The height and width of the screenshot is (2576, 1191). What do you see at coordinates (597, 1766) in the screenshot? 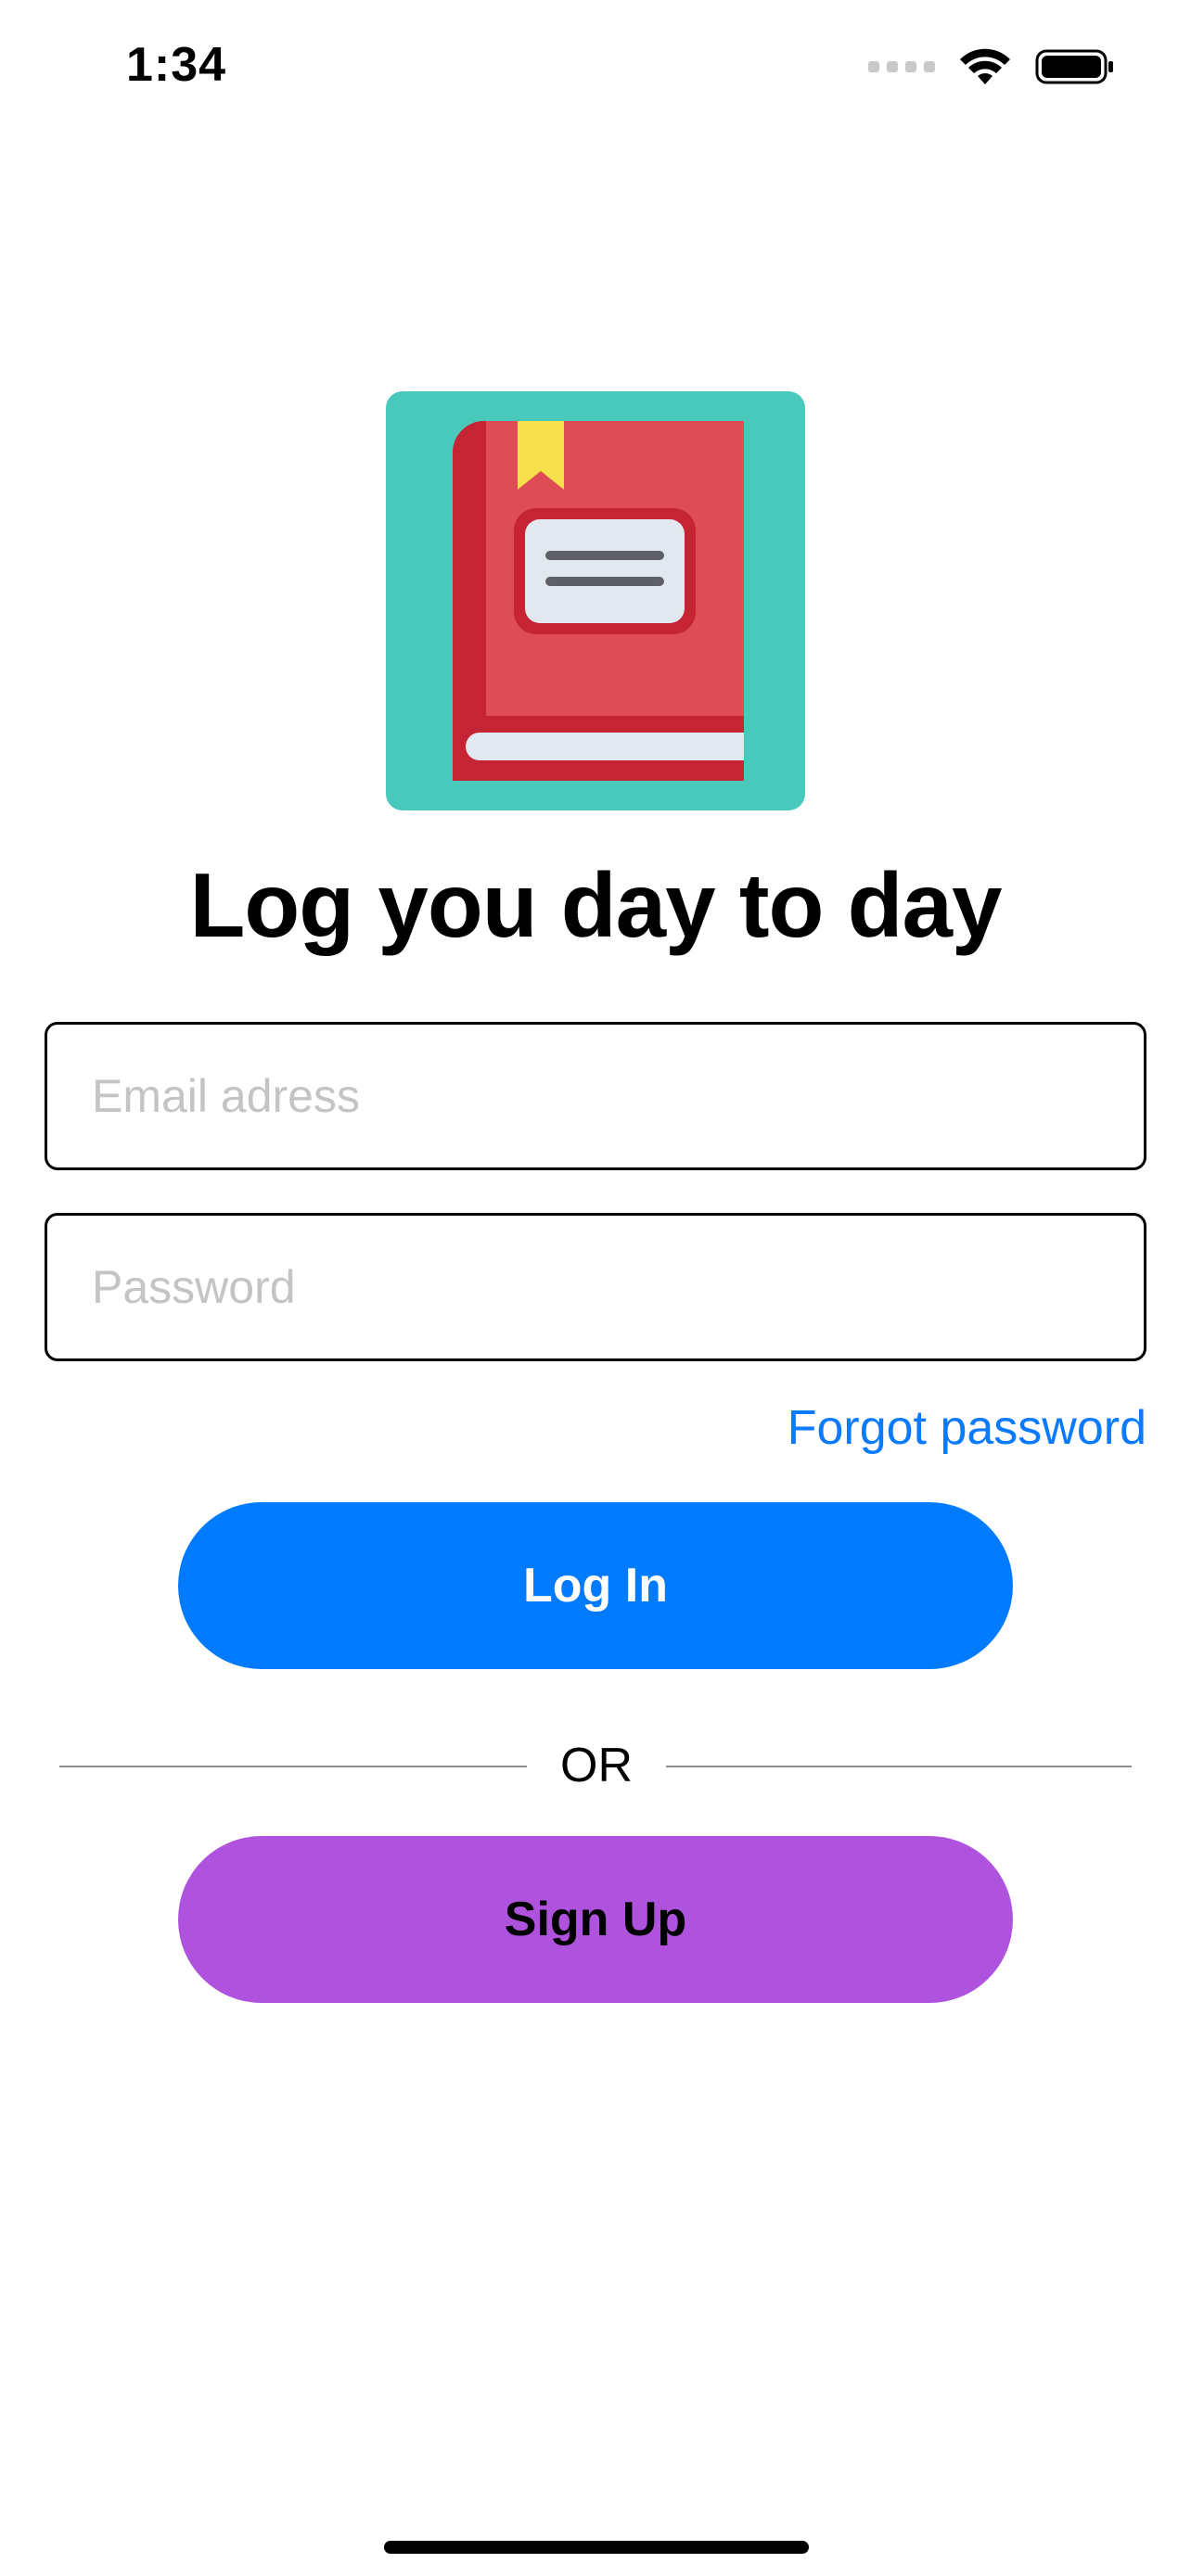
I see `or-divider-label: OR` at bounding box center [597, 1766].